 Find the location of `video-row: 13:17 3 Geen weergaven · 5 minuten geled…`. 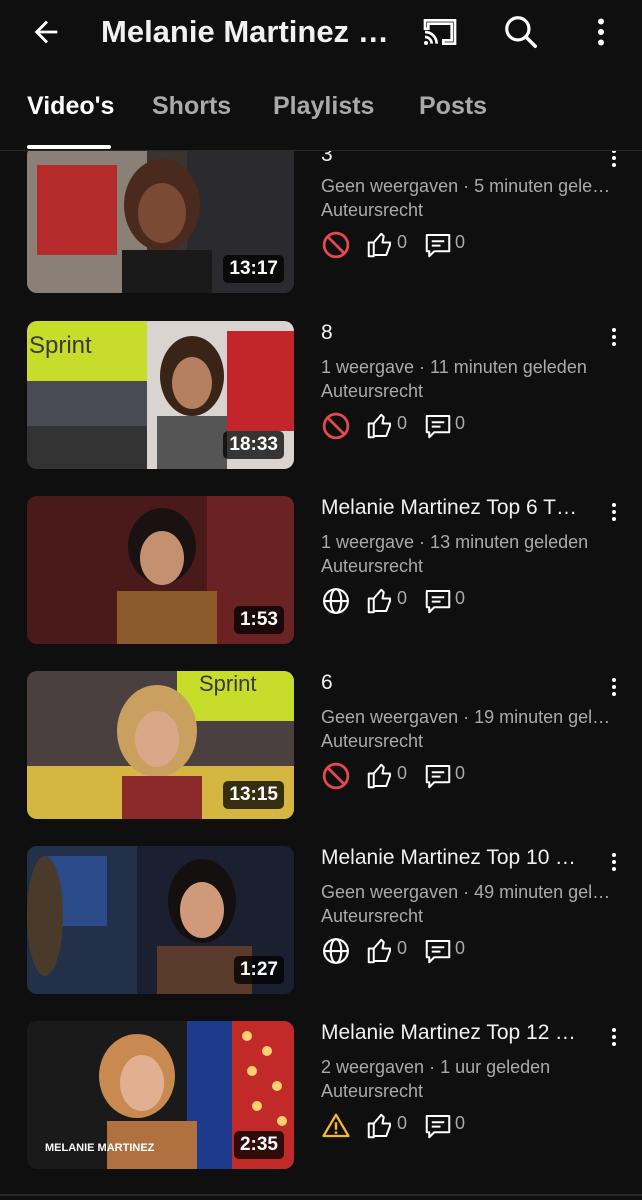

video-row: 13:17 3 Geen weergaven · 5 minuten geled… is located at coordinates (321, 223).